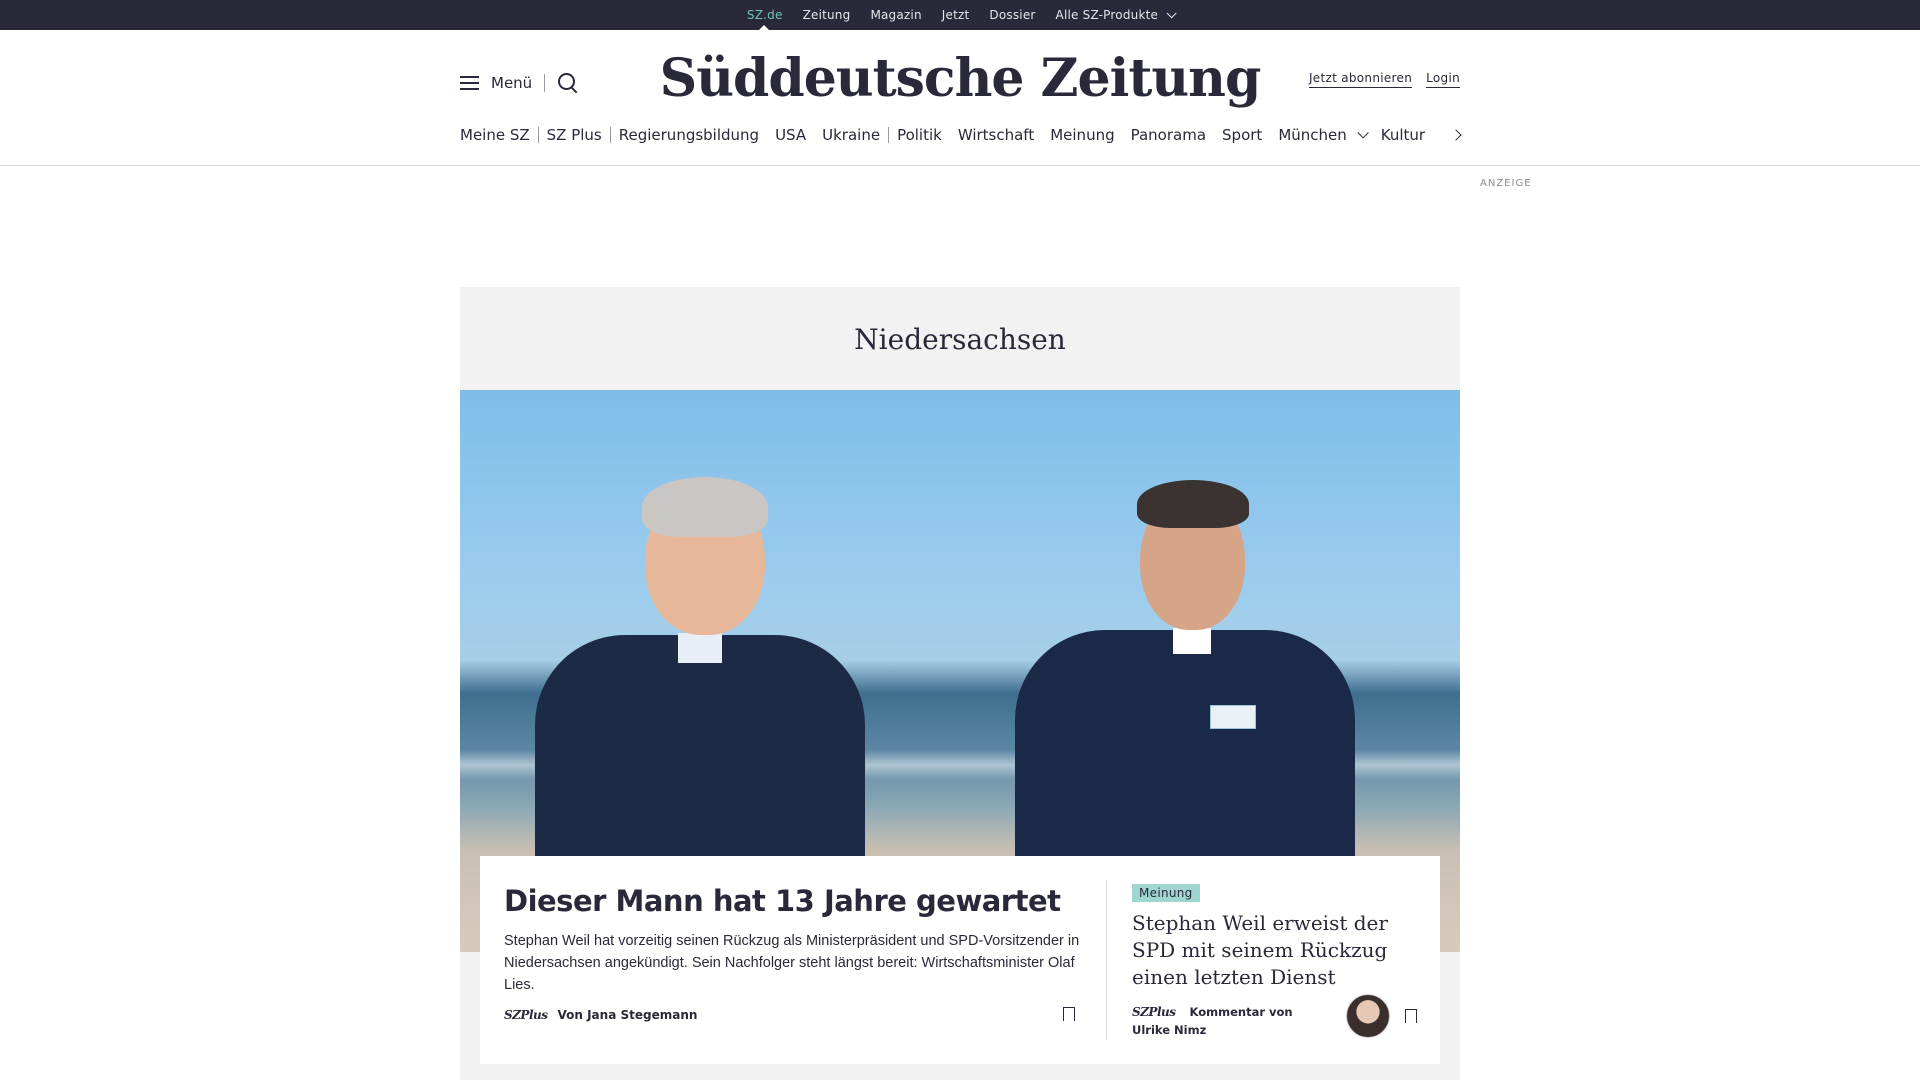 This screenshot has width=1920, height=1080. What do you see at coordinates (956, 15) in the screenshot?
I see `topbar-link-jetzt: Jetzt` at bounding box center [956, 15].